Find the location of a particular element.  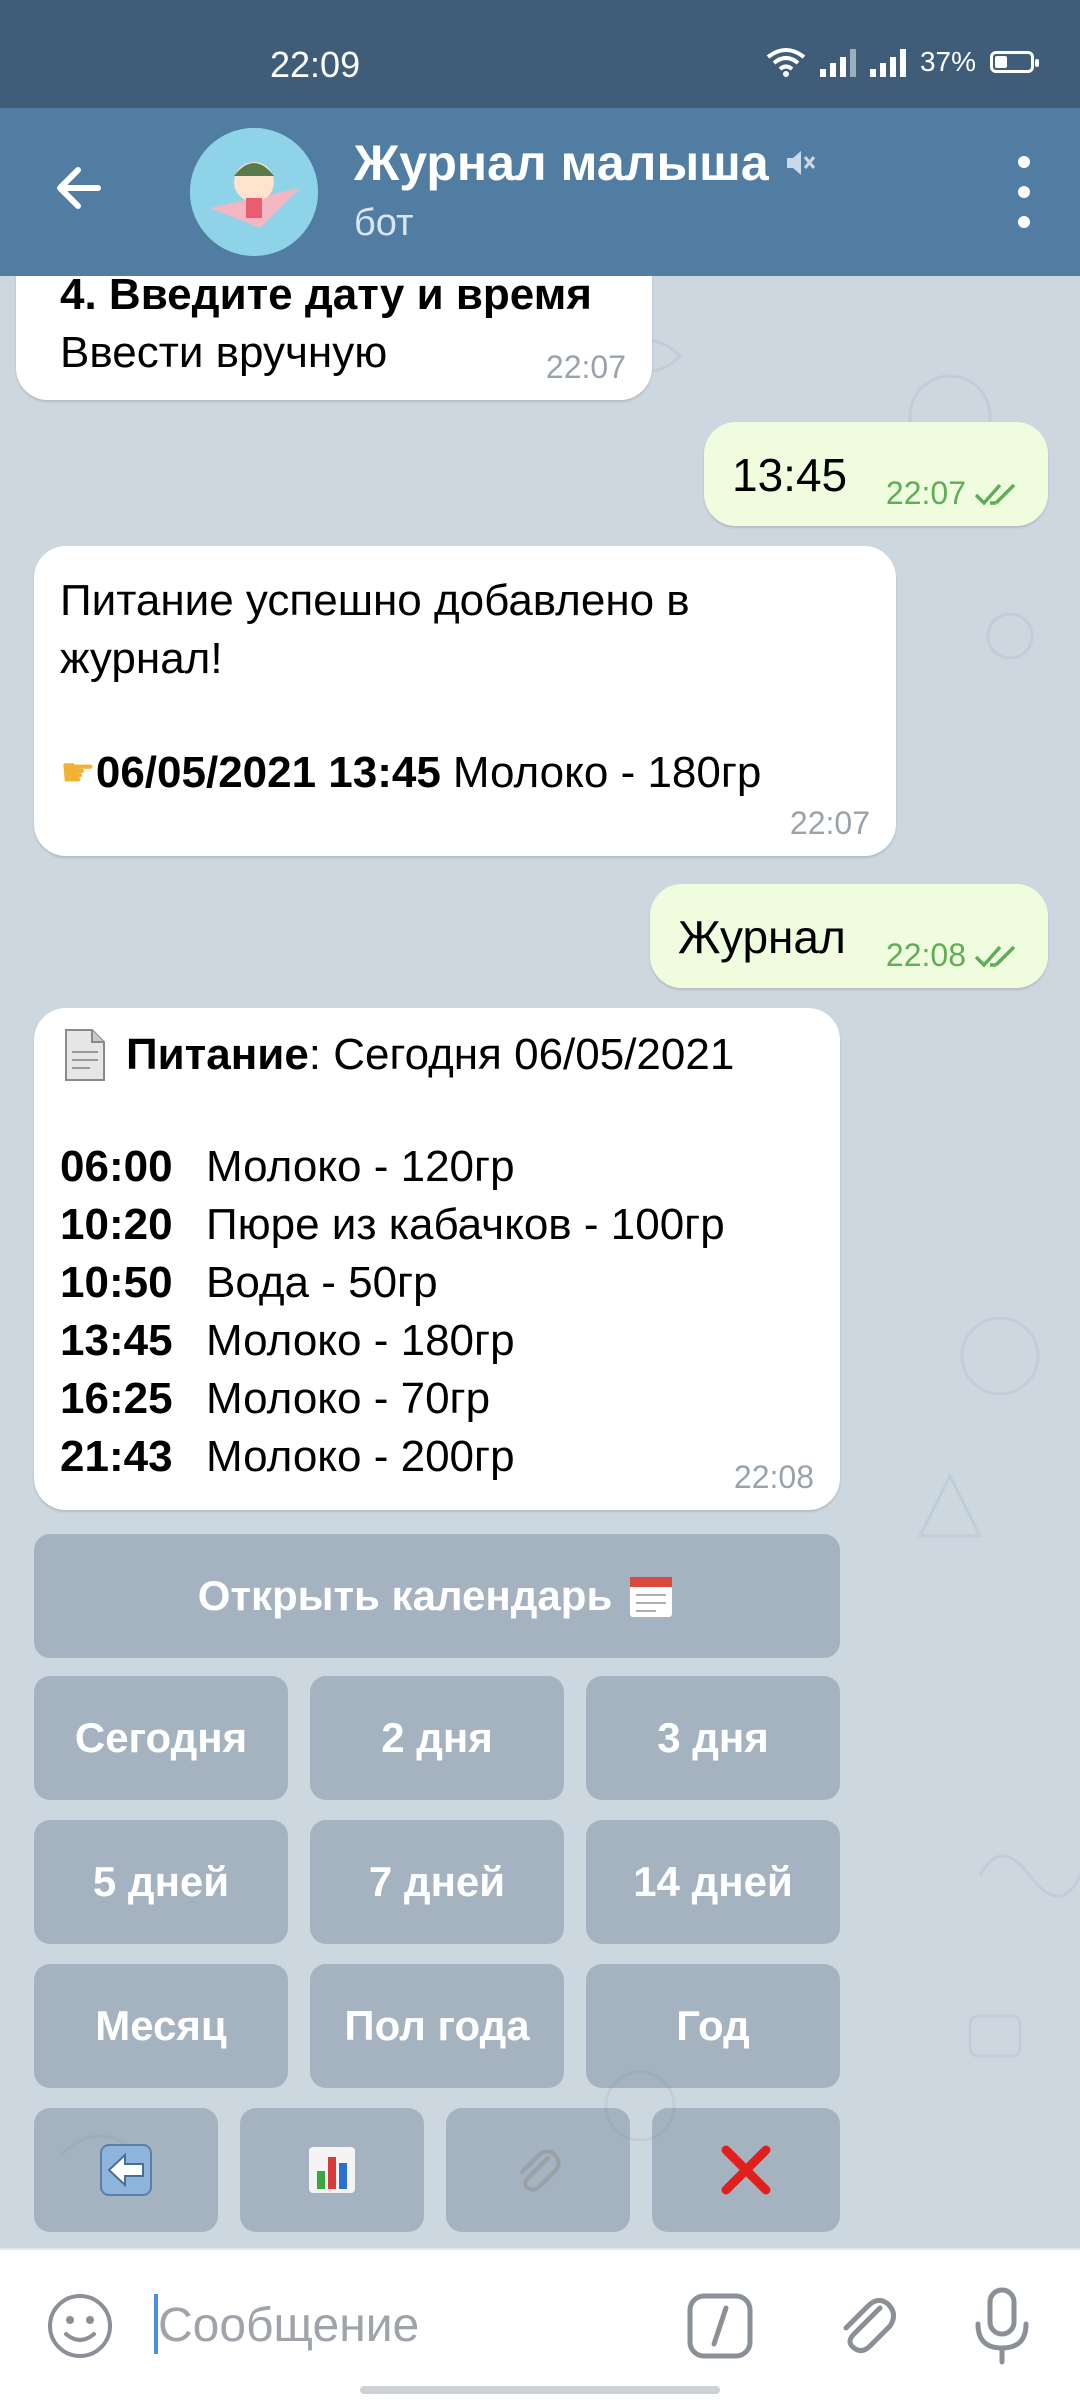

button-label: 3 дня is located at coordinates (713, 1737).